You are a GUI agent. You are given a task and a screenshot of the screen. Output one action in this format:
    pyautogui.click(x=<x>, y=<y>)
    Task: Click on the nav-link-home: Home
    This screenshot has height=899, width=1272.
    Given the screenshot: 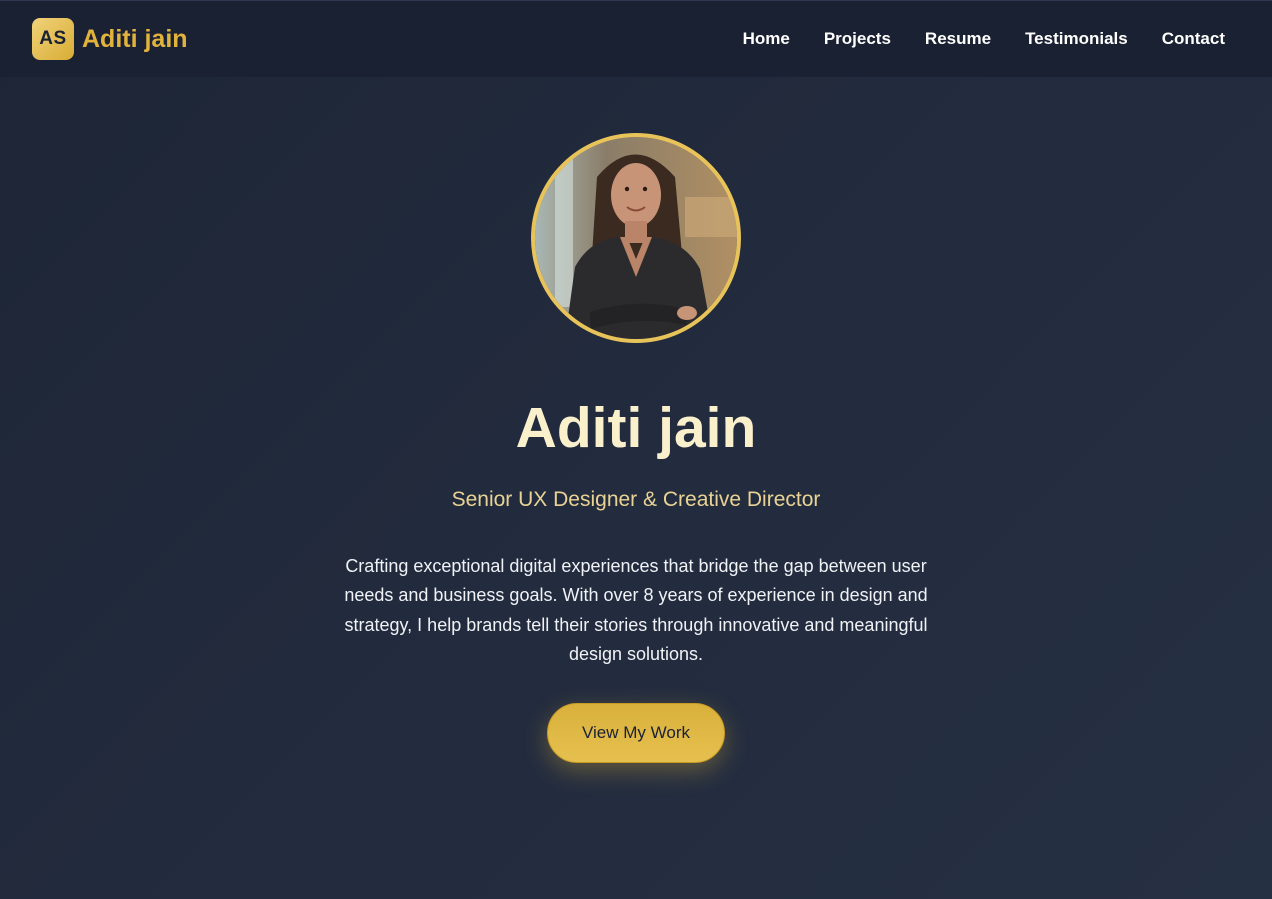 What is the action you would take?
    pyautogui.click(x=766, y=38)
    